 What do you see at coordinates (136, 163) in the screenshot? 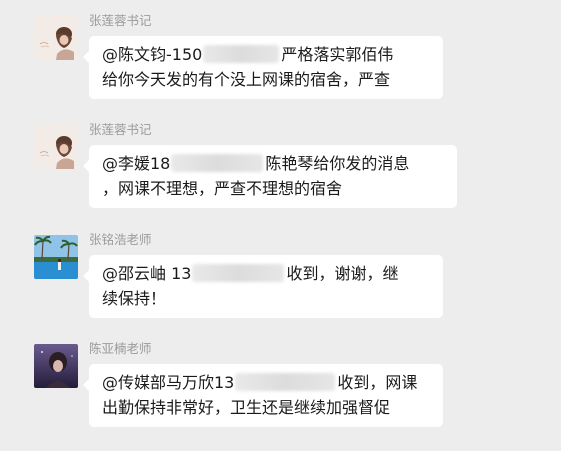
I see `message-text: @李媛18` at bounding box center [136, 163].